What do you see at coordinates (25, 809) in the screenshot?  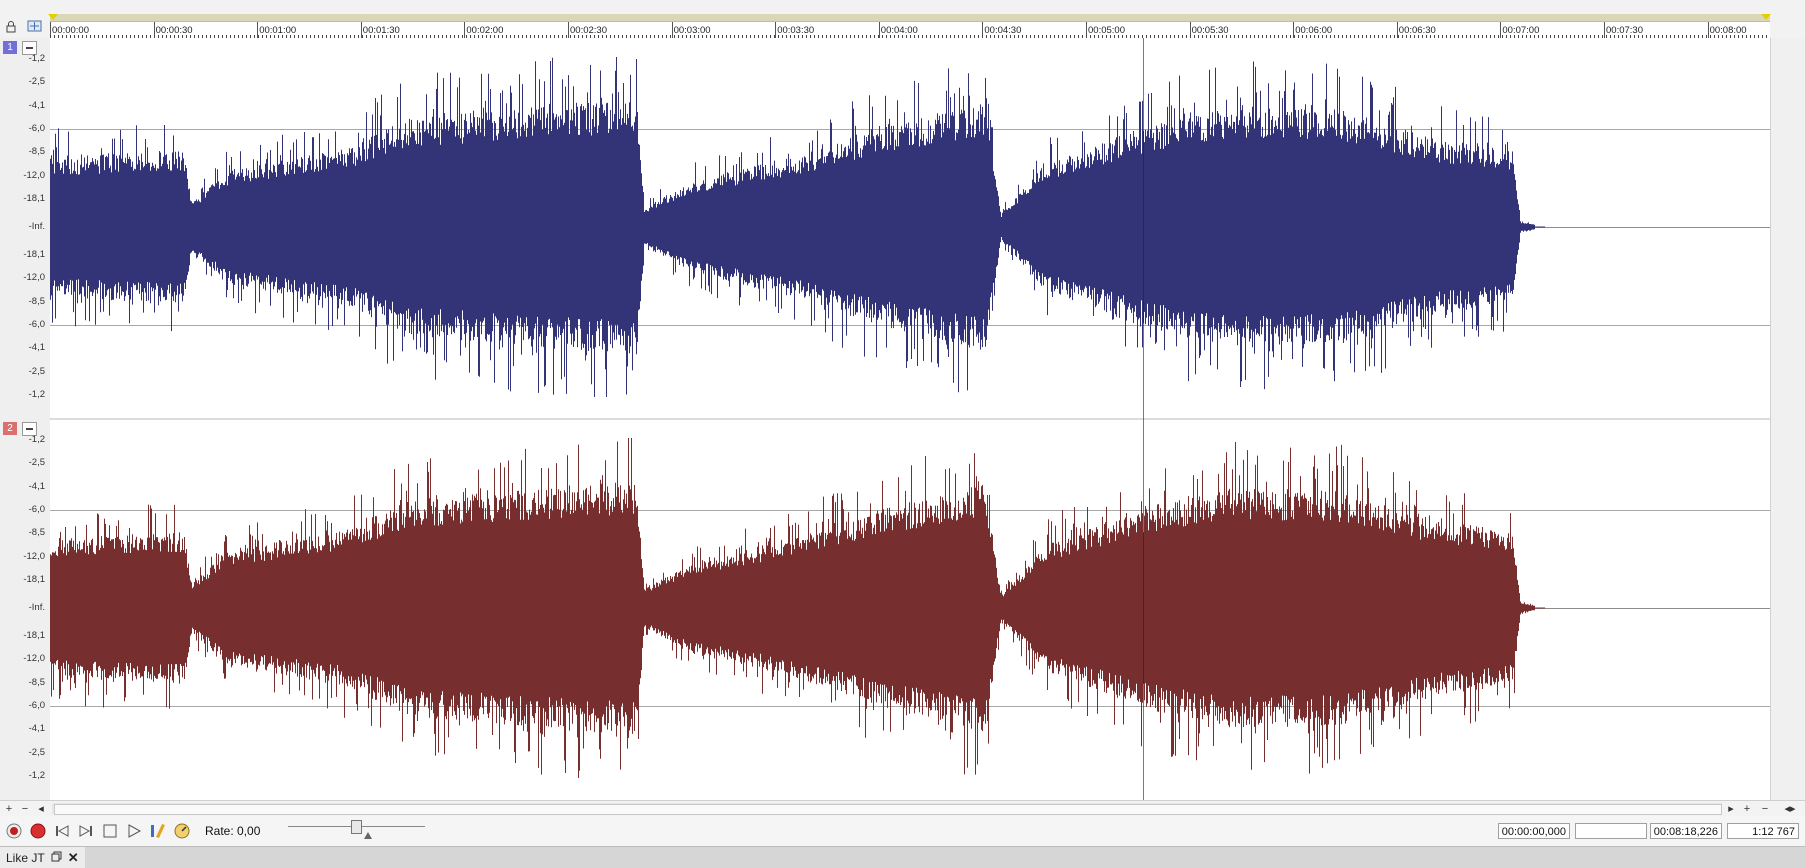 I see `zoom-out-vertical-button: −` at bounding box center [25, 809].